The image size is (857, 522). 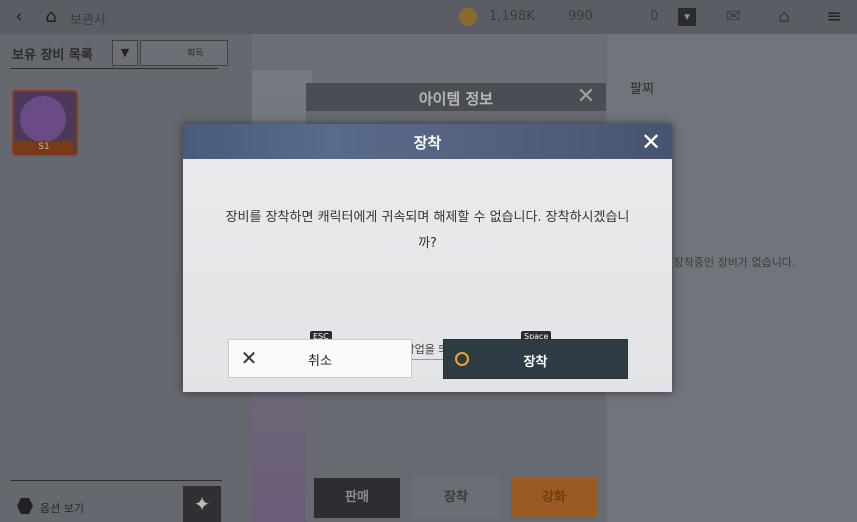 I want to click on cancel-button: ✕ 취소, so click(x=320, y=358).